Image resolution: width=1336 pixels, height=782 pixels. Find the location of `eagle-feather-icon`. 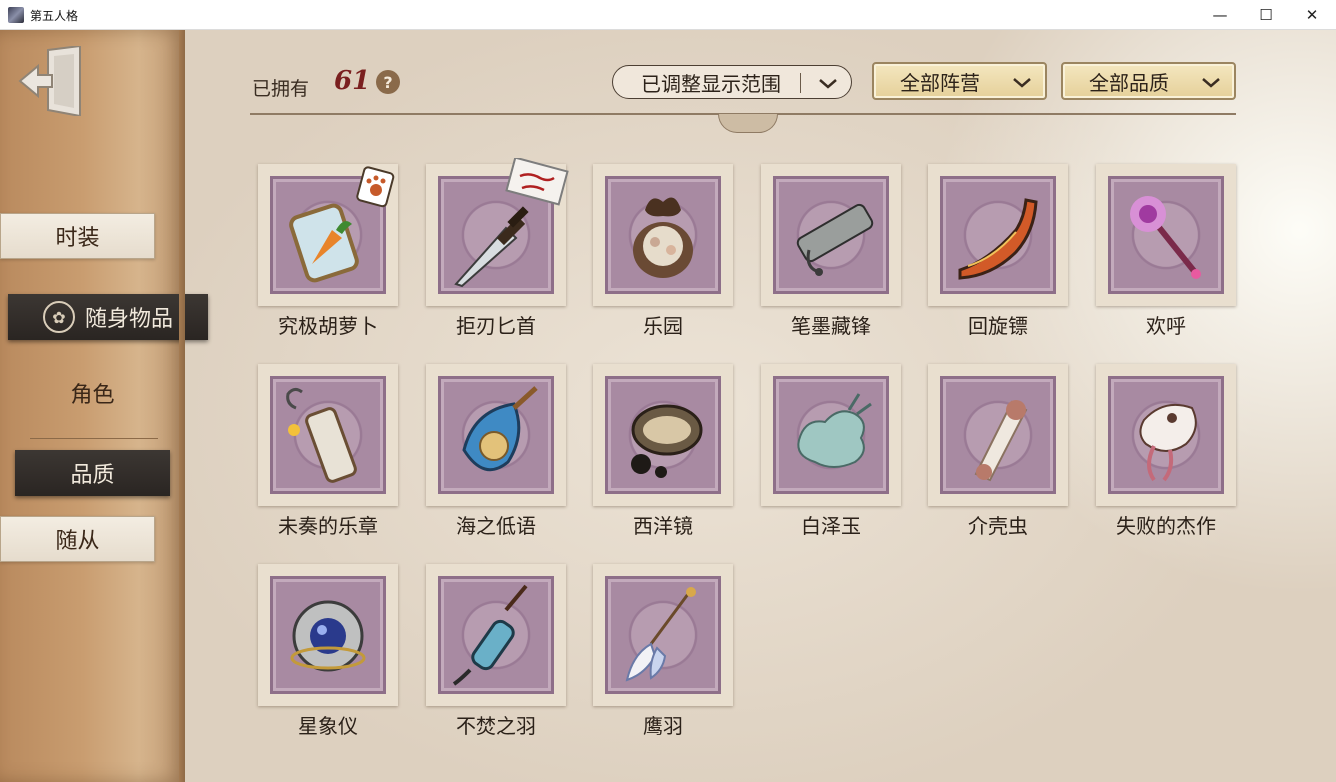

eagle-feather-icon is located at coordinates (660, 634).